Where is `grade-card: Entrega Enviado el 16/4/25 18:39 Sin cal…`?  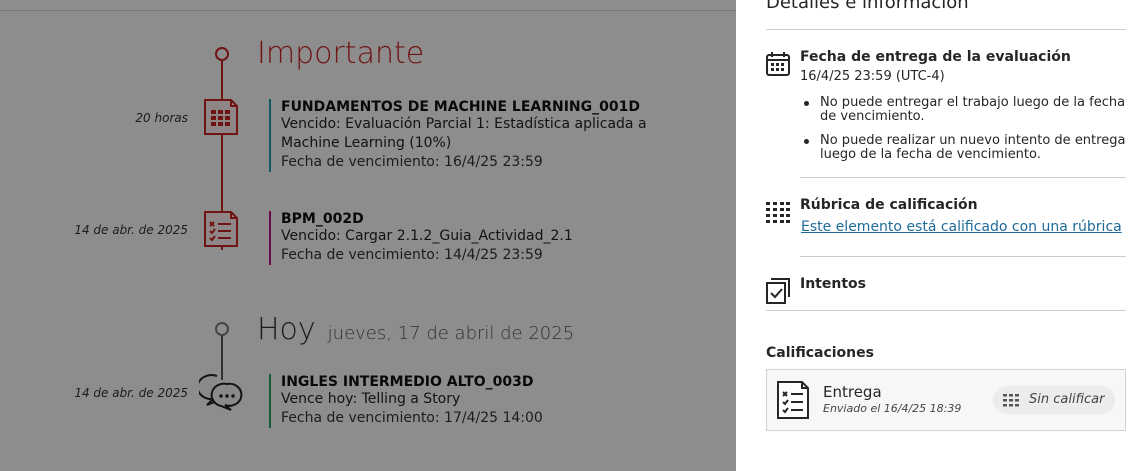
grade-card: Entrega Enviado el 16/4/25 18:39 Sin cal… is located at coordinates (946, 400).